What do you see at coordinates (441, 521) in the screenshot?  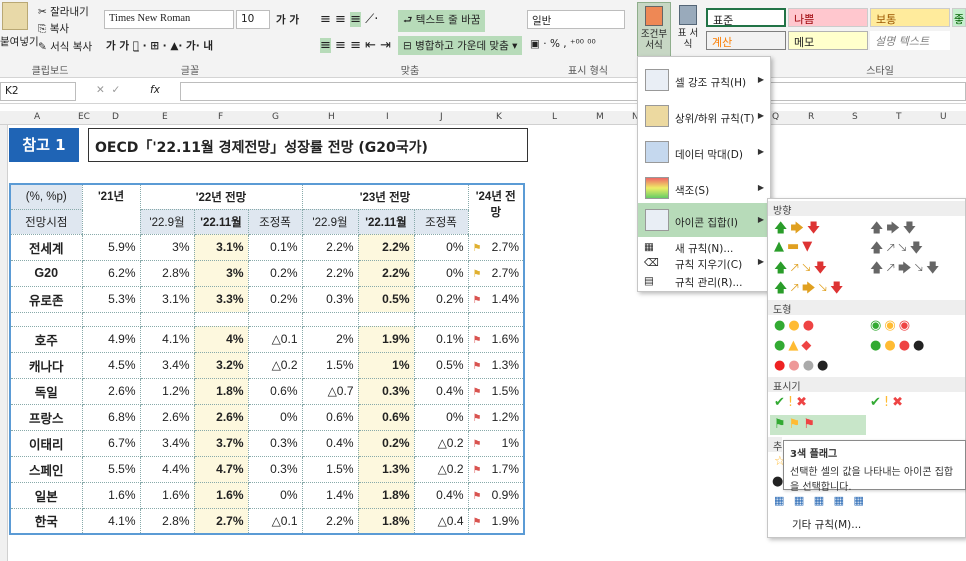 I see `value-cell: △0.4` at bounding box center [441, 521].